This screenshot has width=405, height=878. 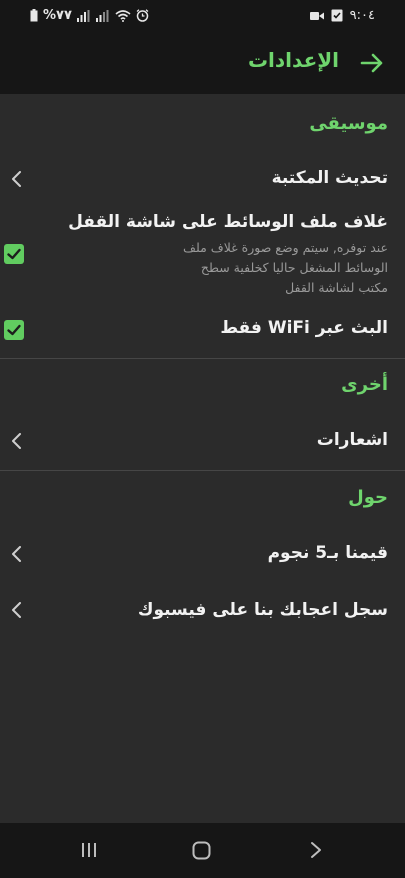 What do you see at coordinates (327, 553) in the screenshot?
I see `rate-label: قيمنا بـ5 نجوم` at bounding box center [327, 553].